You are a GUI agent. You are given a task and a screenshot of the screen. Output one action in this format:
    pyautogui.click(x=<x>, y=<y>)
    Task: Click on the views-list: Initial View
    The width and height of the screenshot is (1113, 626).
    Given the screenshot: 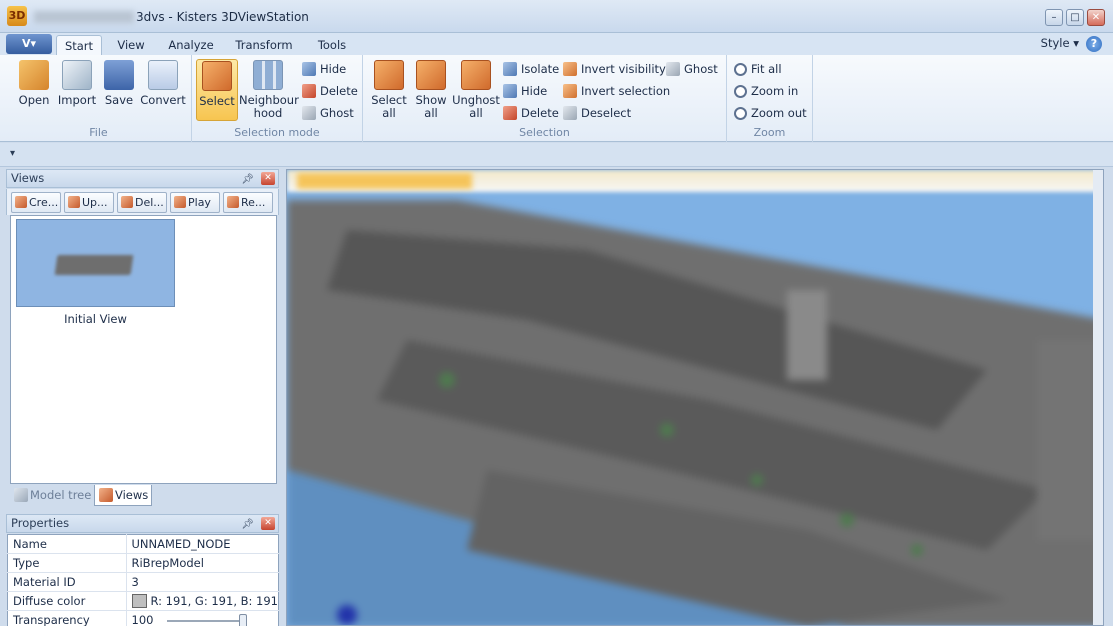 What is the action you would take?
    pyautogui.click(x=143, y=349)
    